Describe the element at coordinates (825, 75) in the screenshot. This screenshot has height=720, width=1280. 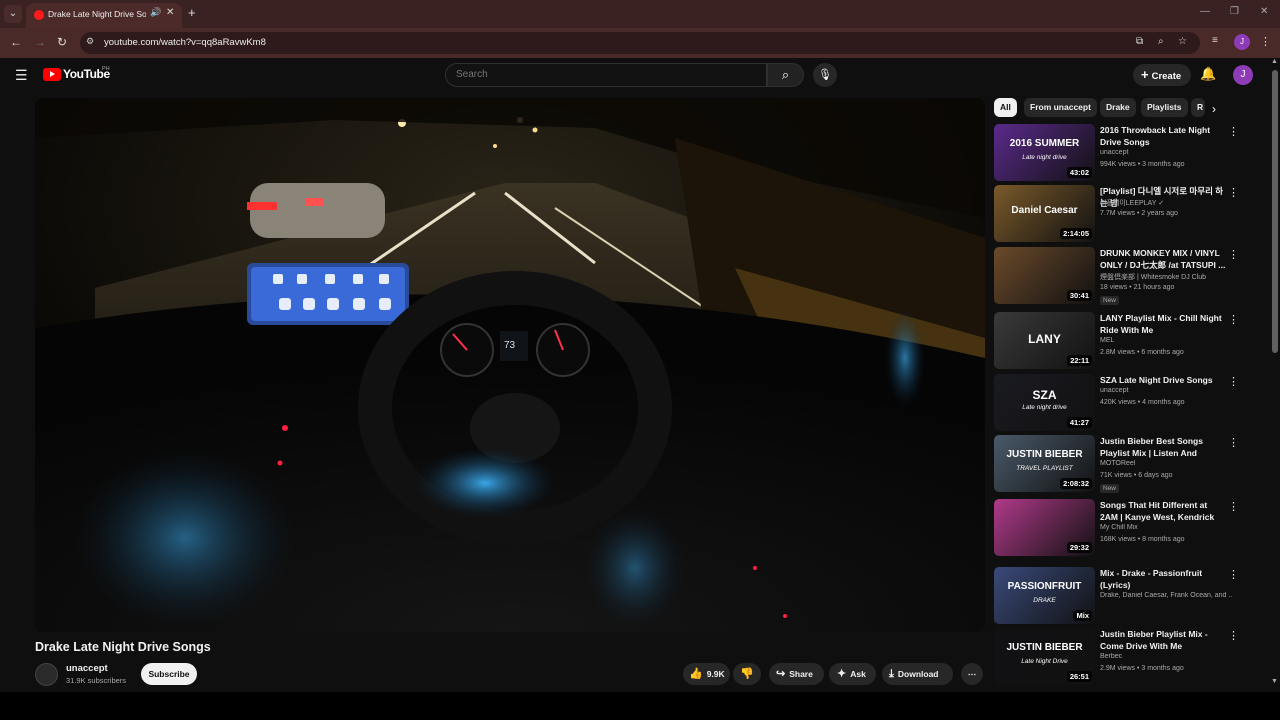
I see `voice-search-button: 🎙` at that location.